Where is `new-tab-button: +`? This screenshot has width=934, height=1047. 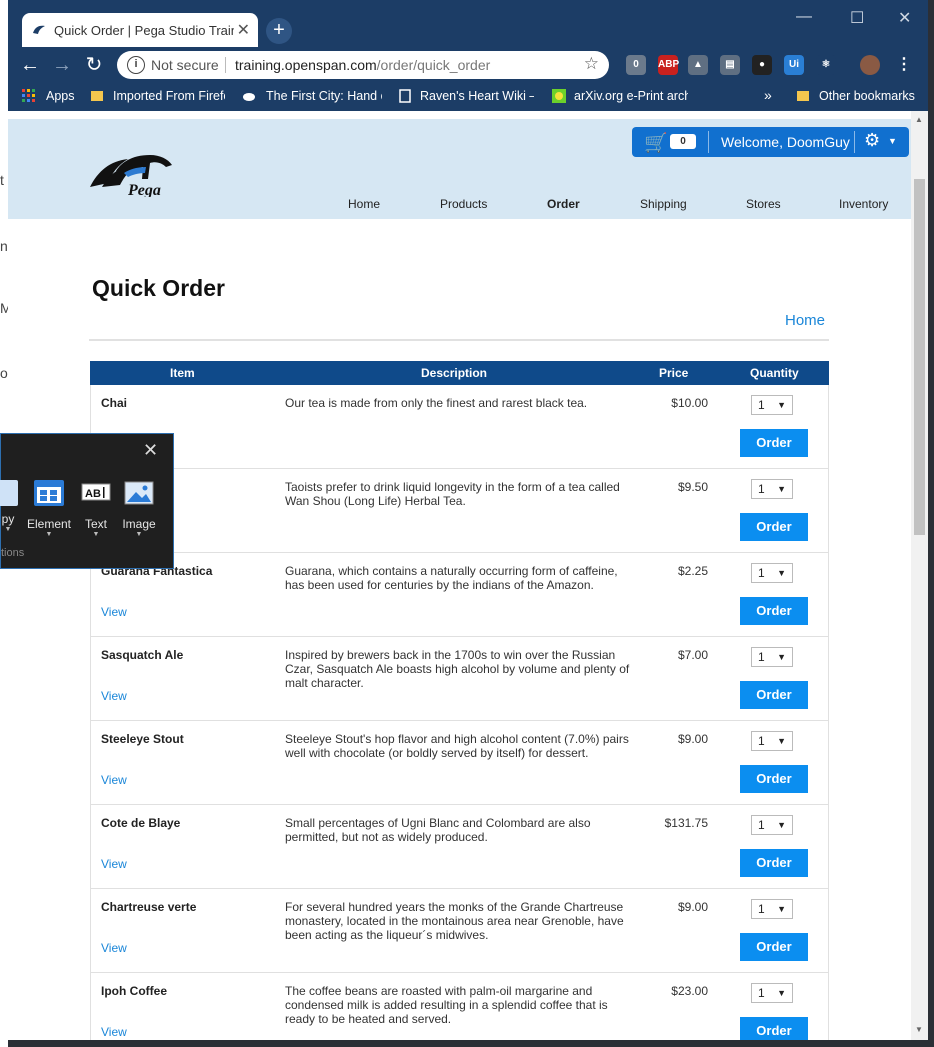 new-tab-button: + is located at coordinates (279, 31).